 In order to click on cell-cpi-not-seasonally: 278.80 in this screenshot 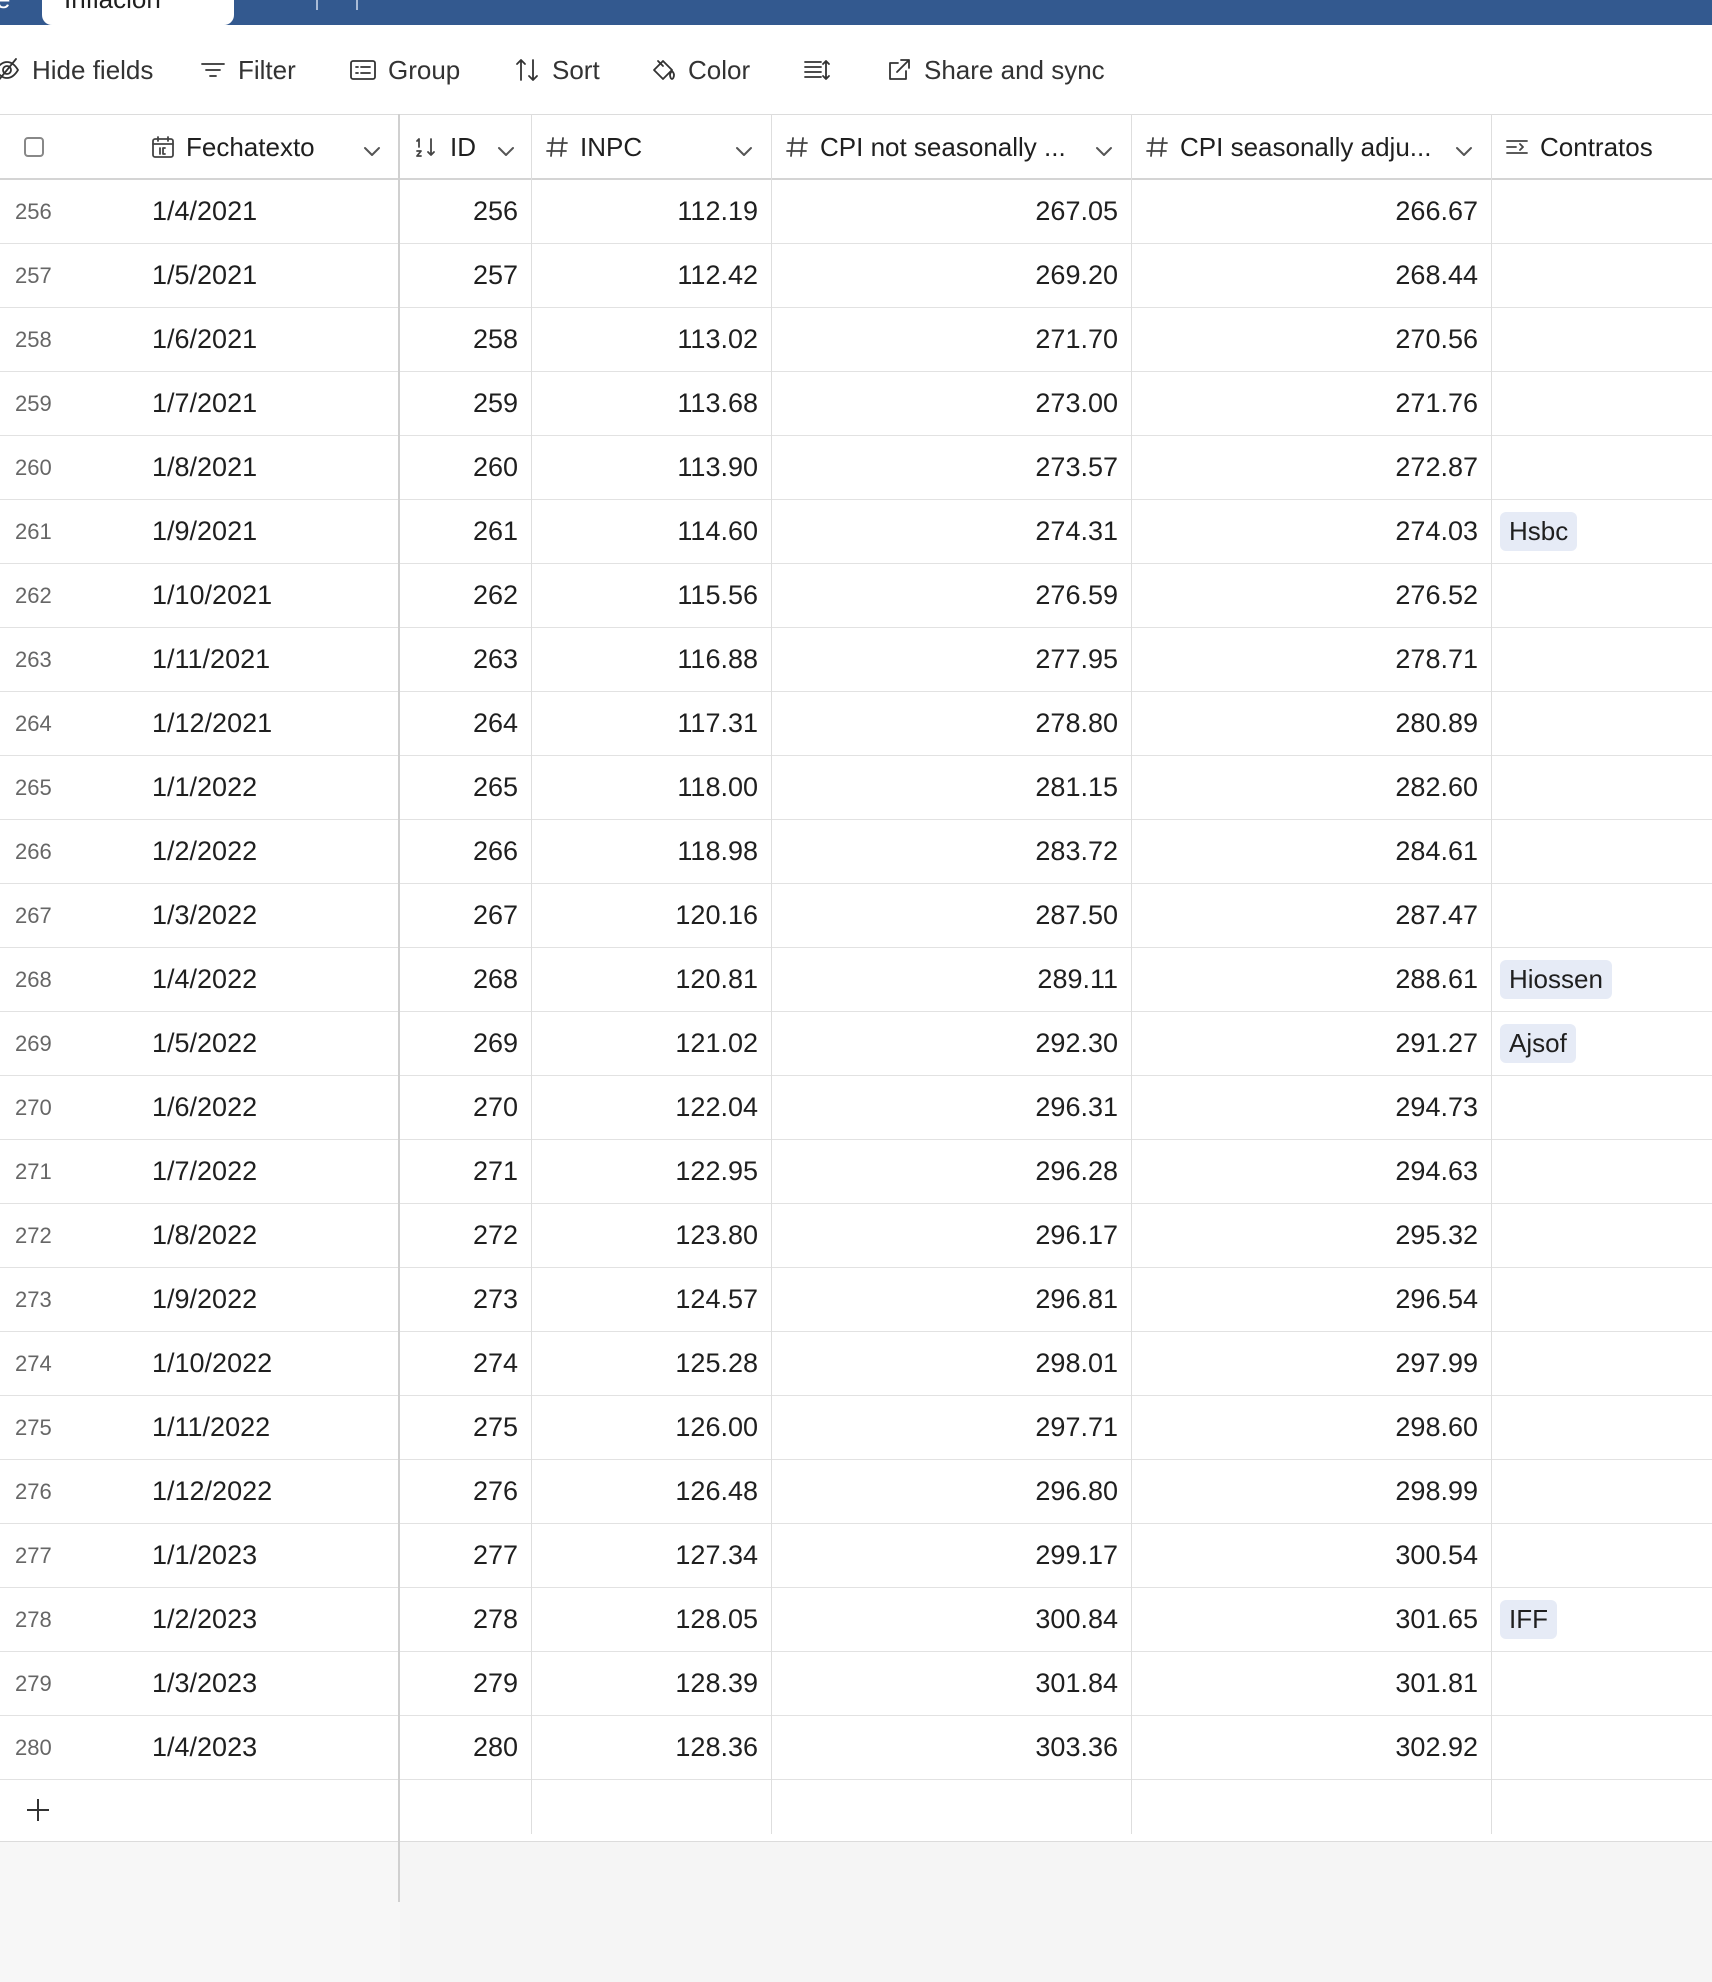, I will do `click(952, 723)`.